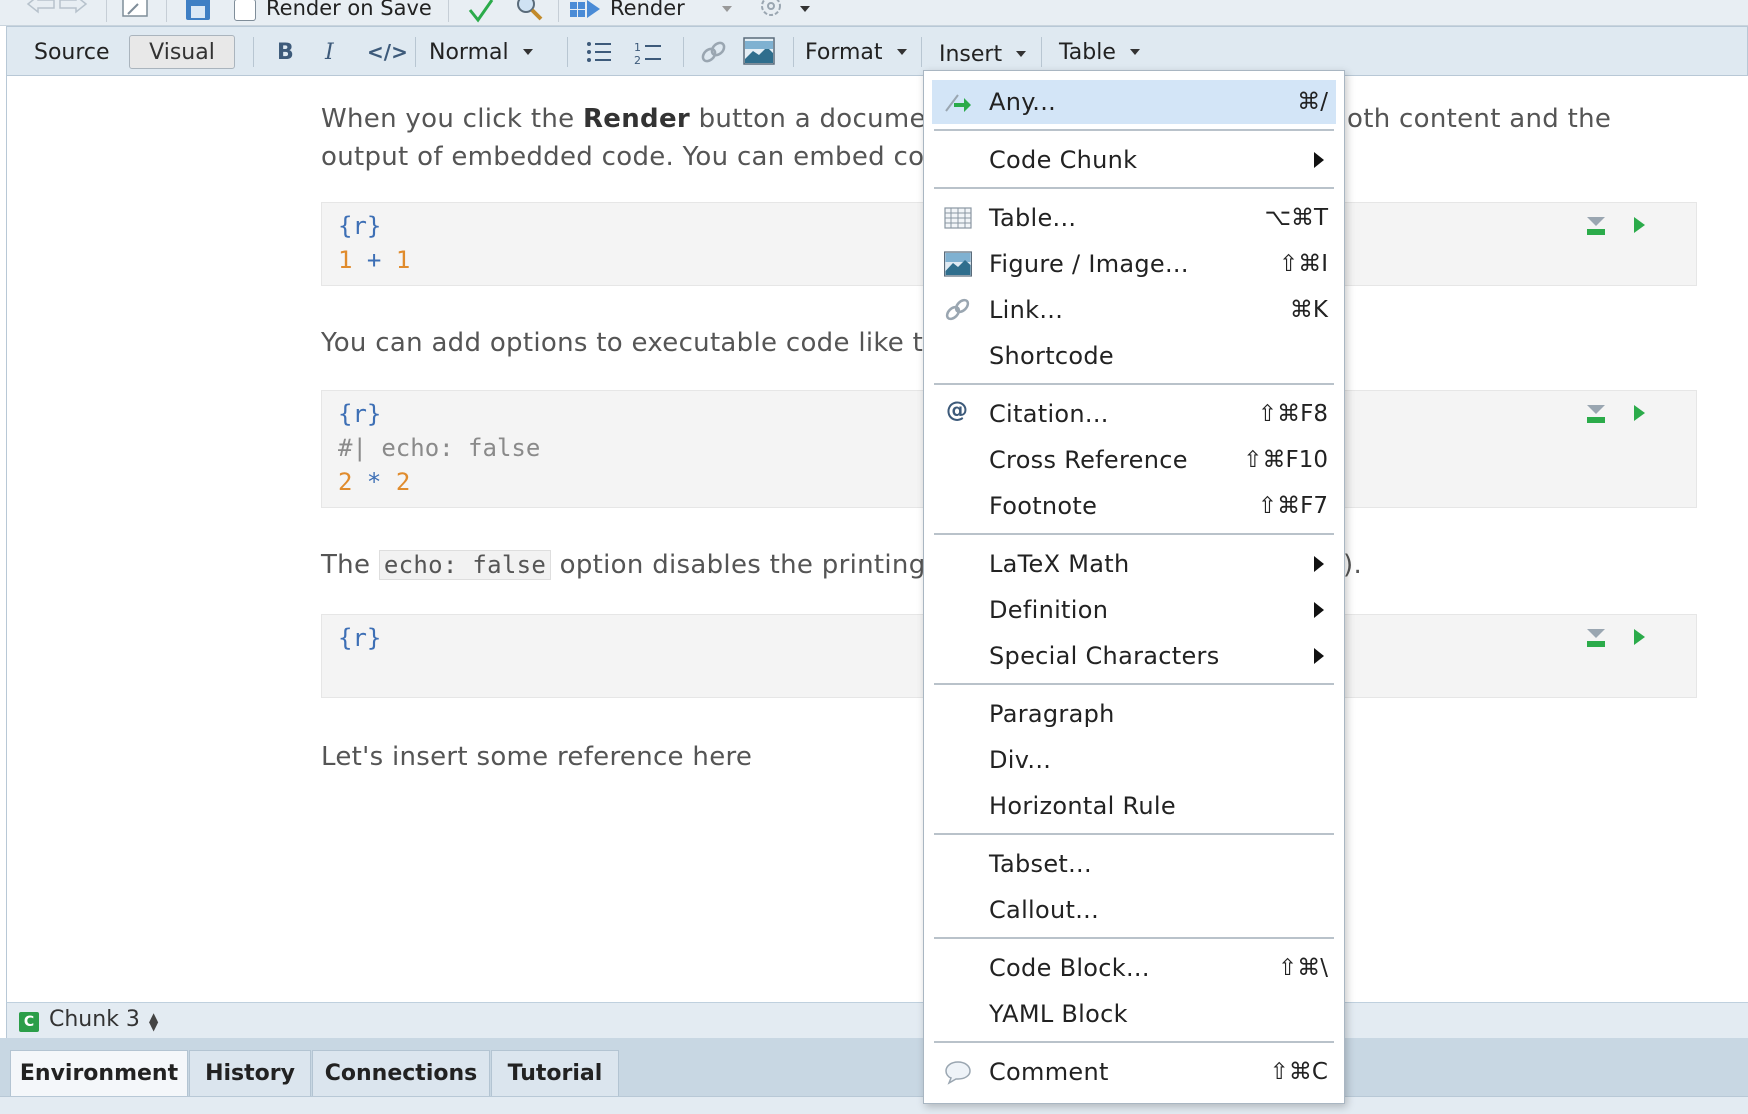  I want to click on render-on-save-toggle: Render on Save, so click(333, 11).